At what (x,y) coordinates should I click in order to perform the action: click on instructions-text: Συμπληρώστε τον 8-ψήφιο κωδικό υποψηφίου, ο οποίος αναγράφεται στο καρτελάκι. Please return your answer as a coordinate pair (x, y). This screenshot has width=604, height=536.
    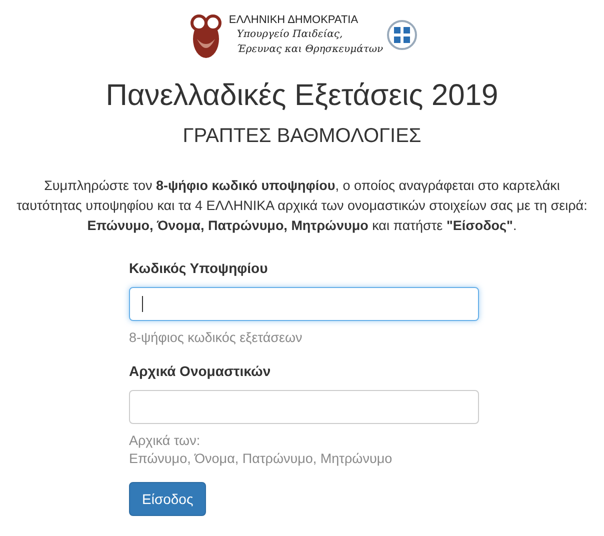
    Looking at the image, I should click on (302, 186).